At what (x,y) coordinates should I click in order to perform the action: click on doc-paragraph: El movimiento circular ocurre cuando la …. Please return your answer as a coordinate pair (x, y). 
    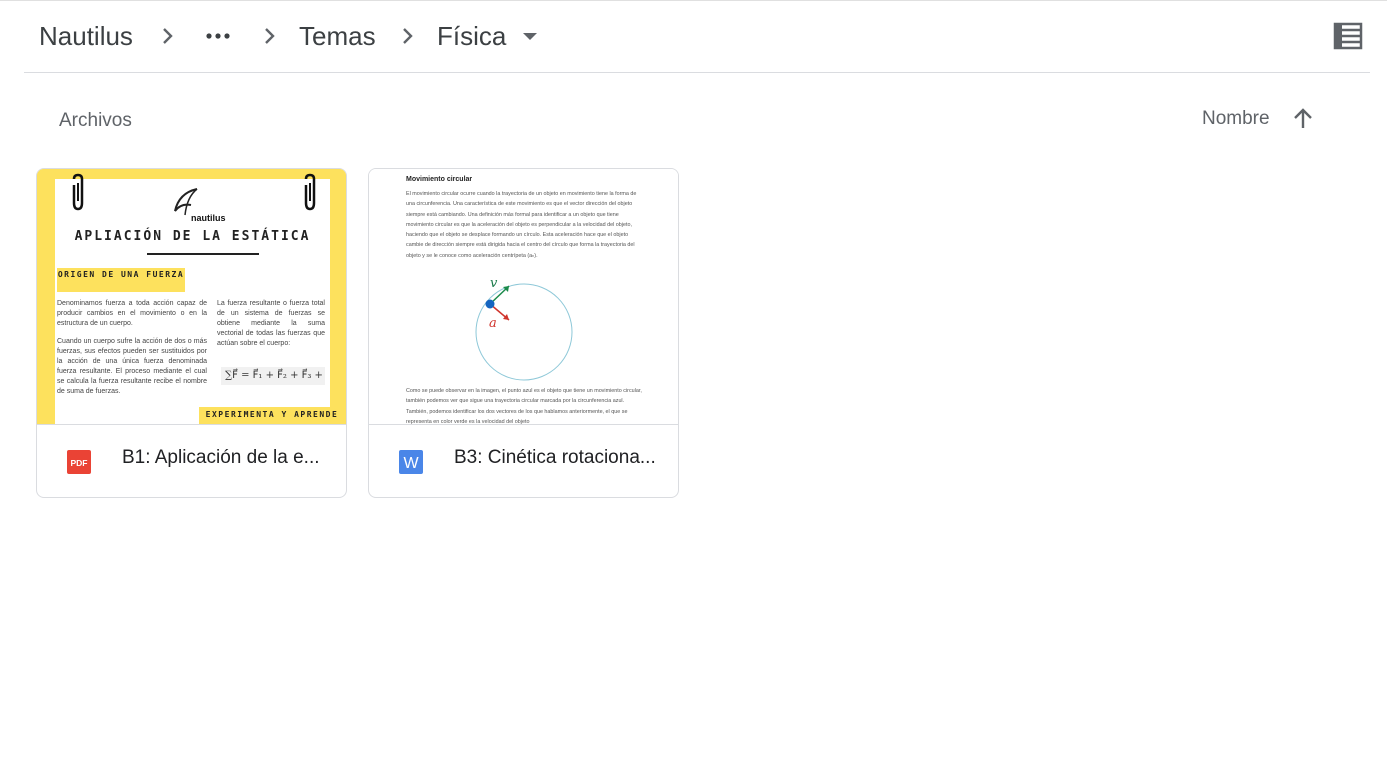
    Looking at the image, I should click on (521, 225).